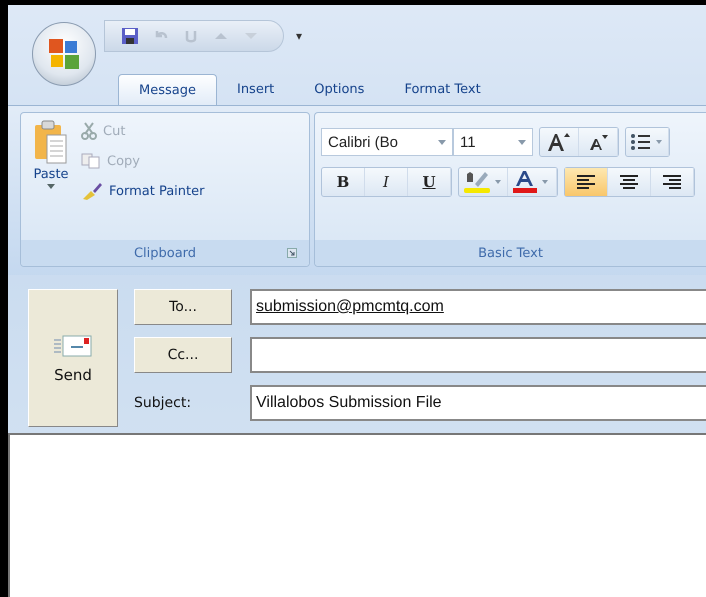  Describe the element at coordinates (478, 355) in the screenshot. I see `cc-field` at that location.